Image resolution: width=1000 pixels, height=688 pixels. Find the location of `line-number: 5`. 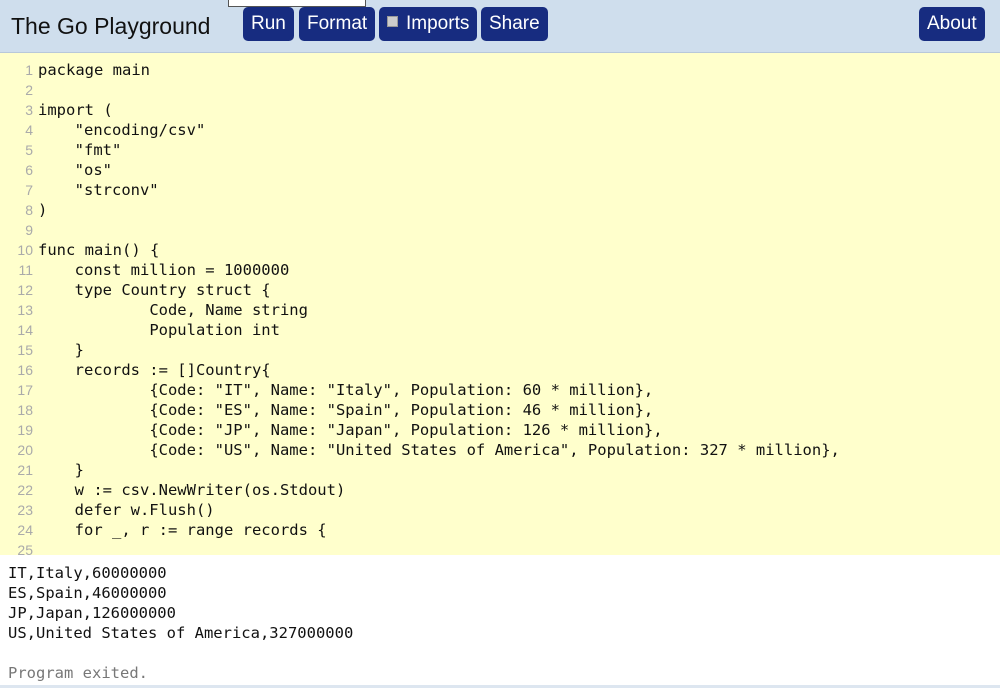

line-number: 5 is located at coordinates (29, 150).